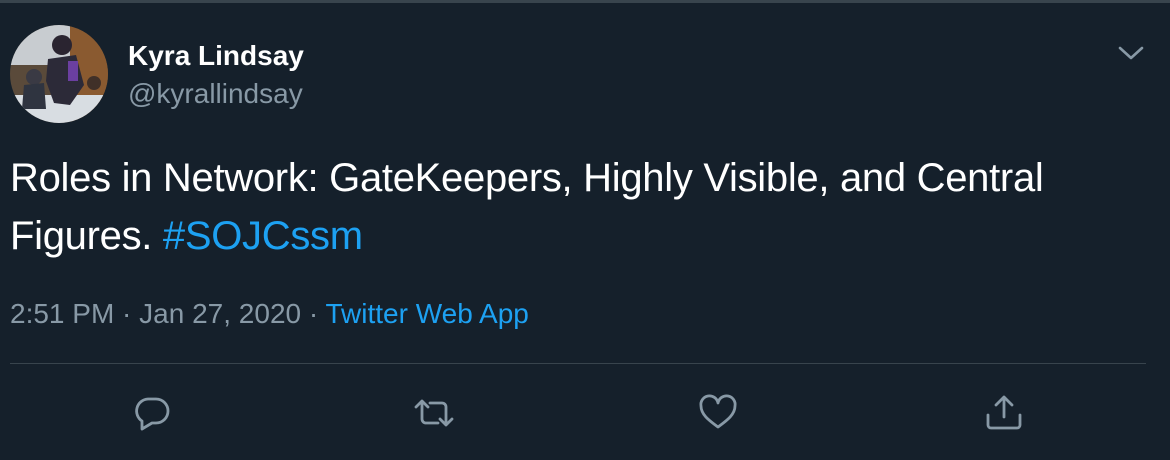  Describe the element at coordinates (215, 94) in the screenshot. I see `user-handle: @kyrallindsay` at that location.